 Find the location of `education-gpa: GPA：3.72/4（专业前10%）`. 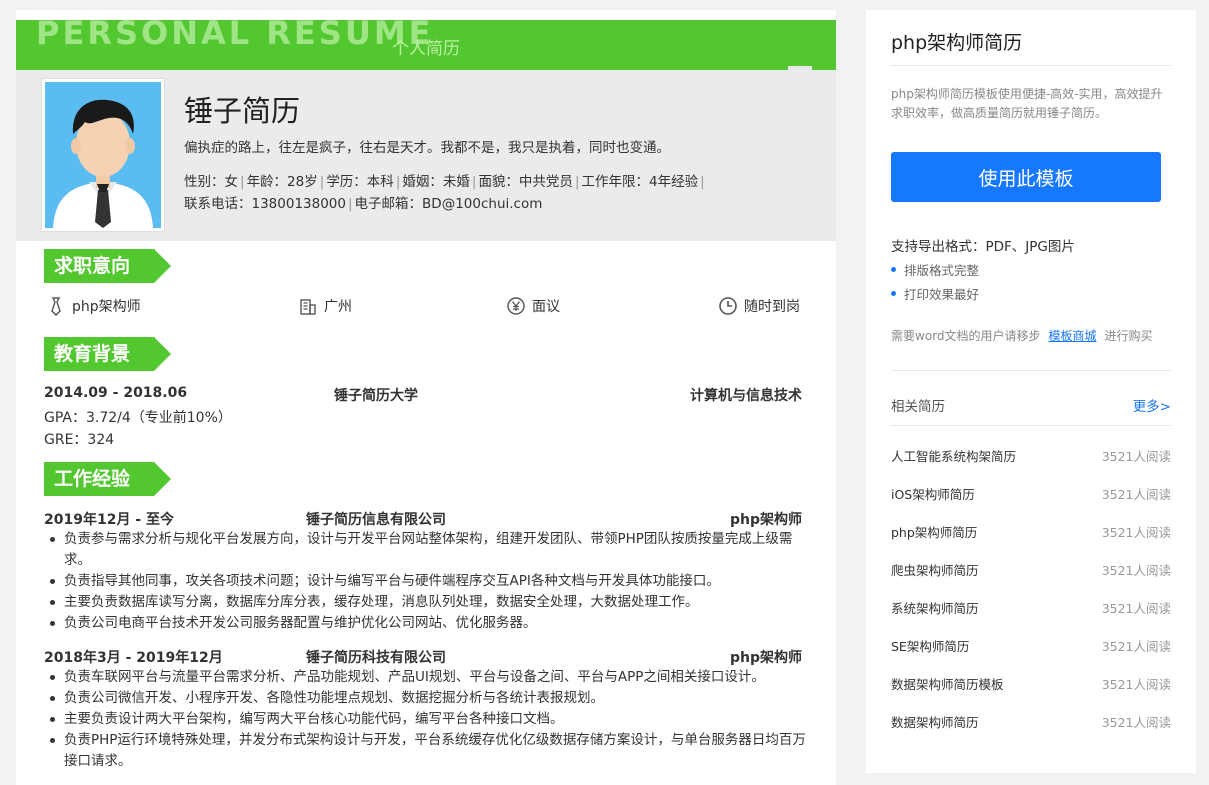

education-gpa: GPA：3.72/4（专业前10%） is located at coordinates (138, 418).